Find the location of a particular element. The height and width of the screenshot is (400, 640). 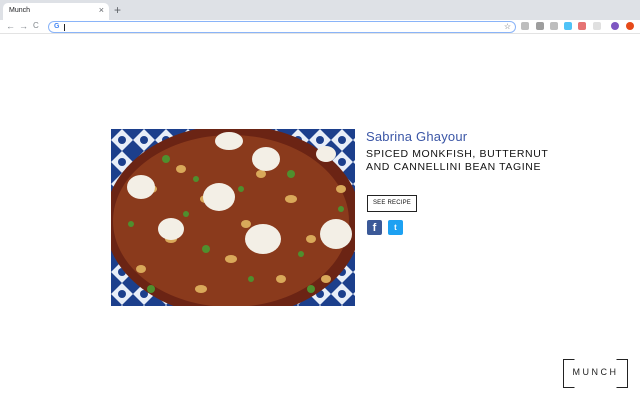

back-arrow-icon: ← is located at coordinates (10, 26).